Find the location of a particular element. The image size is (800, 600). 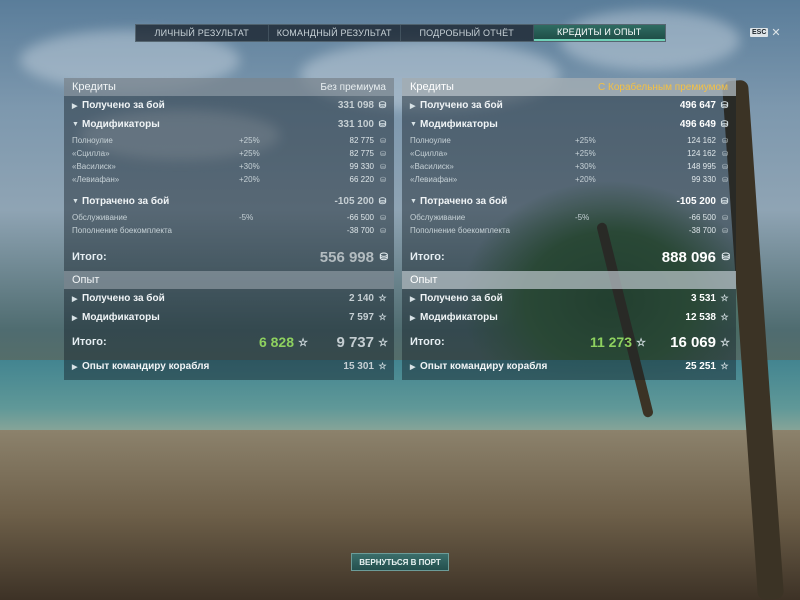

modifier-item: «Левиафан» +20% 99 330 ⛁ is located at coordinates (569, 179).